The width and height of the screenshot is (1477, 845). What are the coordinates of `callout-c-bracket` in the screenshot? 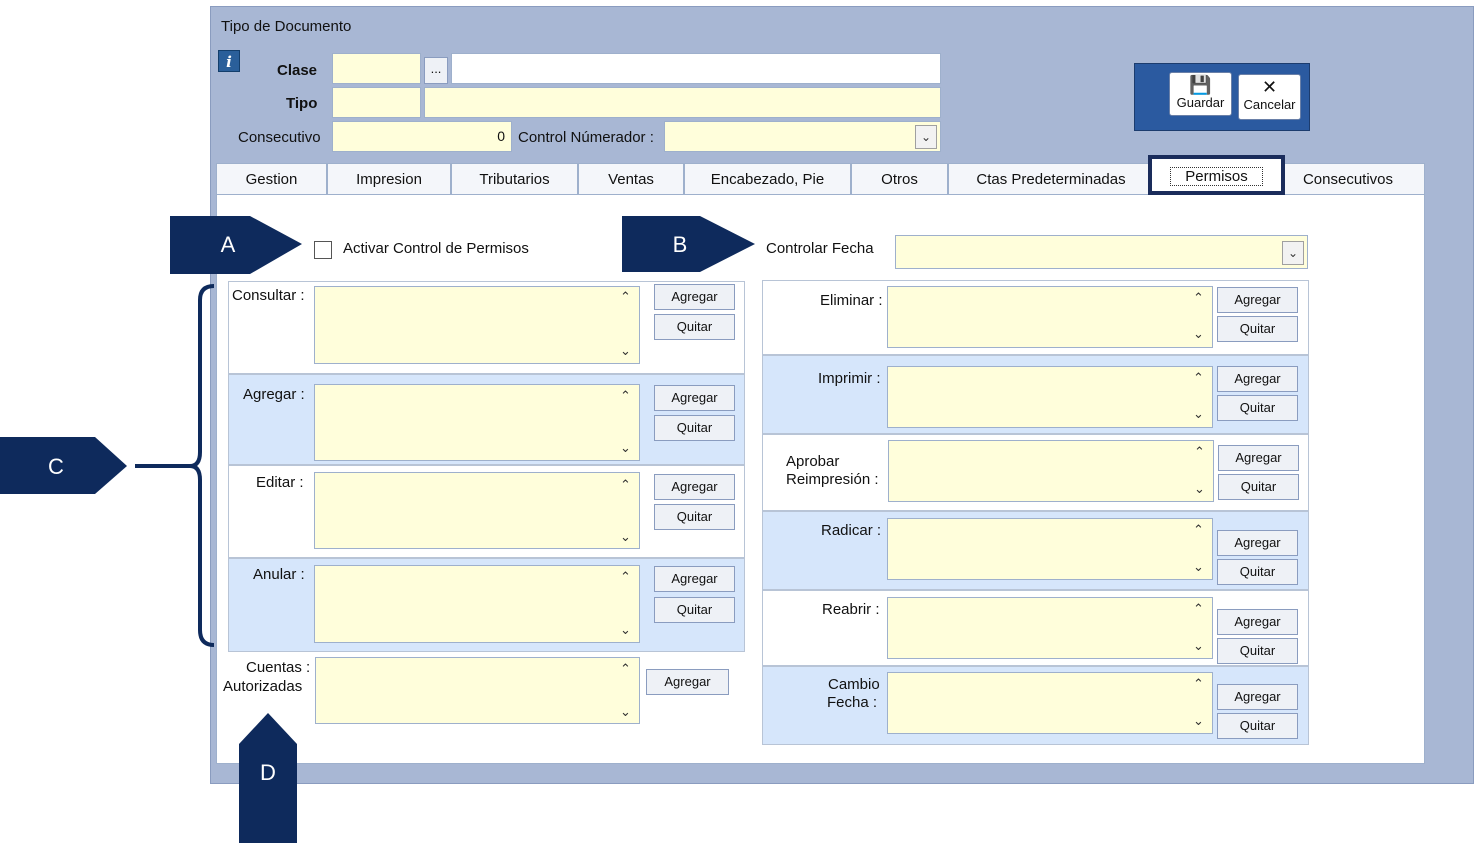 It's located at (202, 465).